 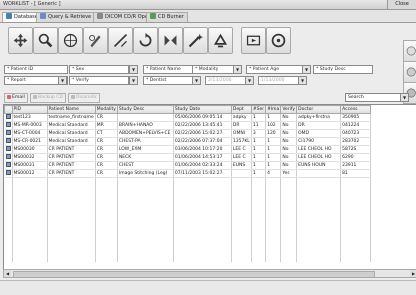 I want to click on date-from-picker: ▼, so click(x=249, y=80).